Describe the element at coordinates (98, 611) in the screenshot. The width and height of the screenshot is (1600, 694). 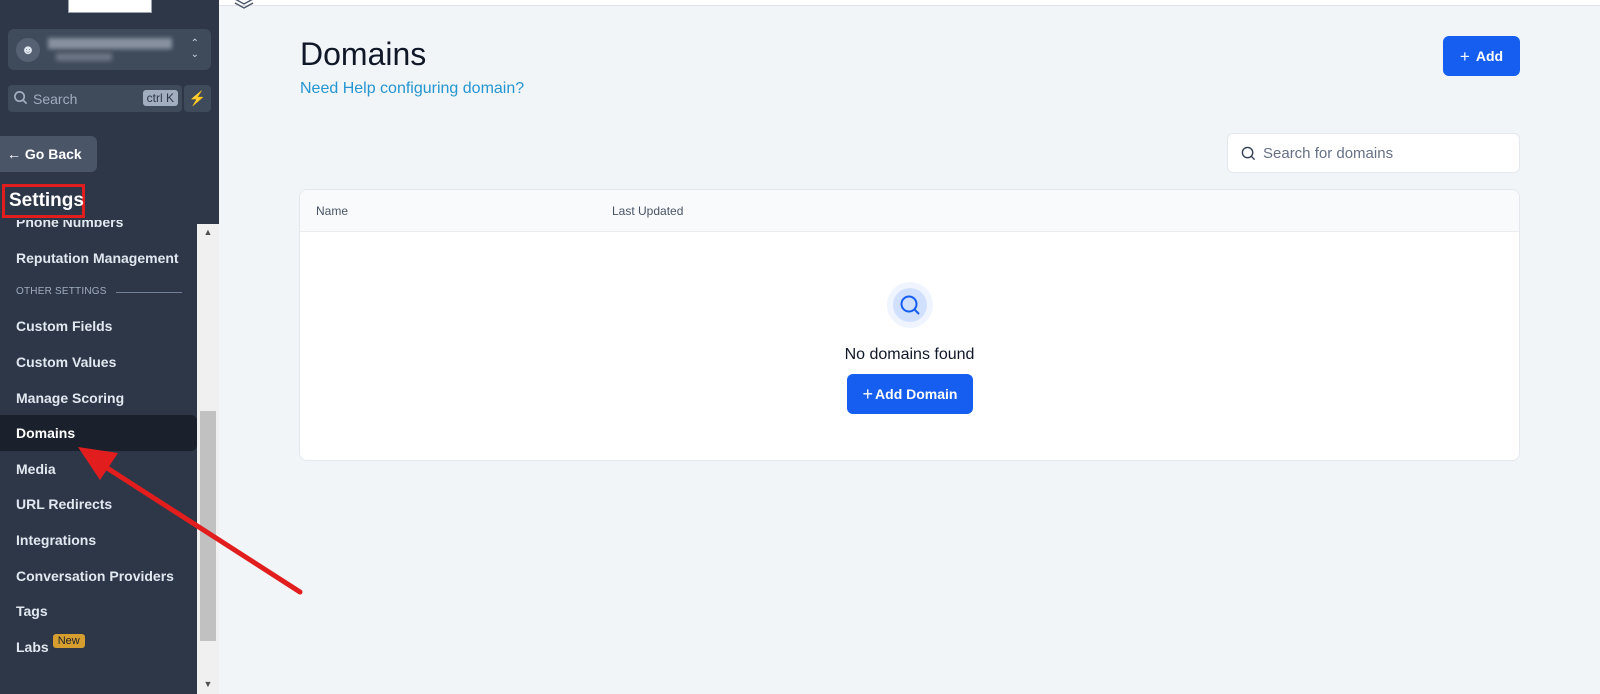
I see `sidebar-item-tags: Tags` at that location.